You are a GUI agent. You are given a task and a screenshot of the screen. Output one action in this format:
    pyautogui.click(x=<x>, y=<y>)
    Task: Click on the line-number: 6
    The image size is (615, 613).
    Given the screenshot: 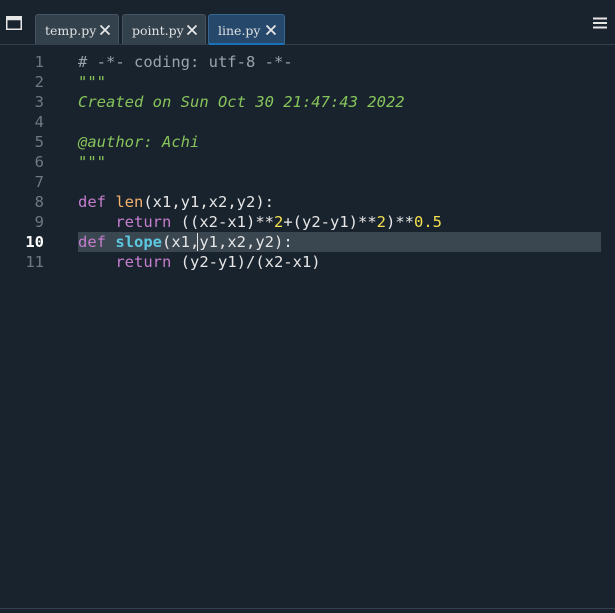 What is the action you would take?
    pyautogui.click(x=39, y=162)
    